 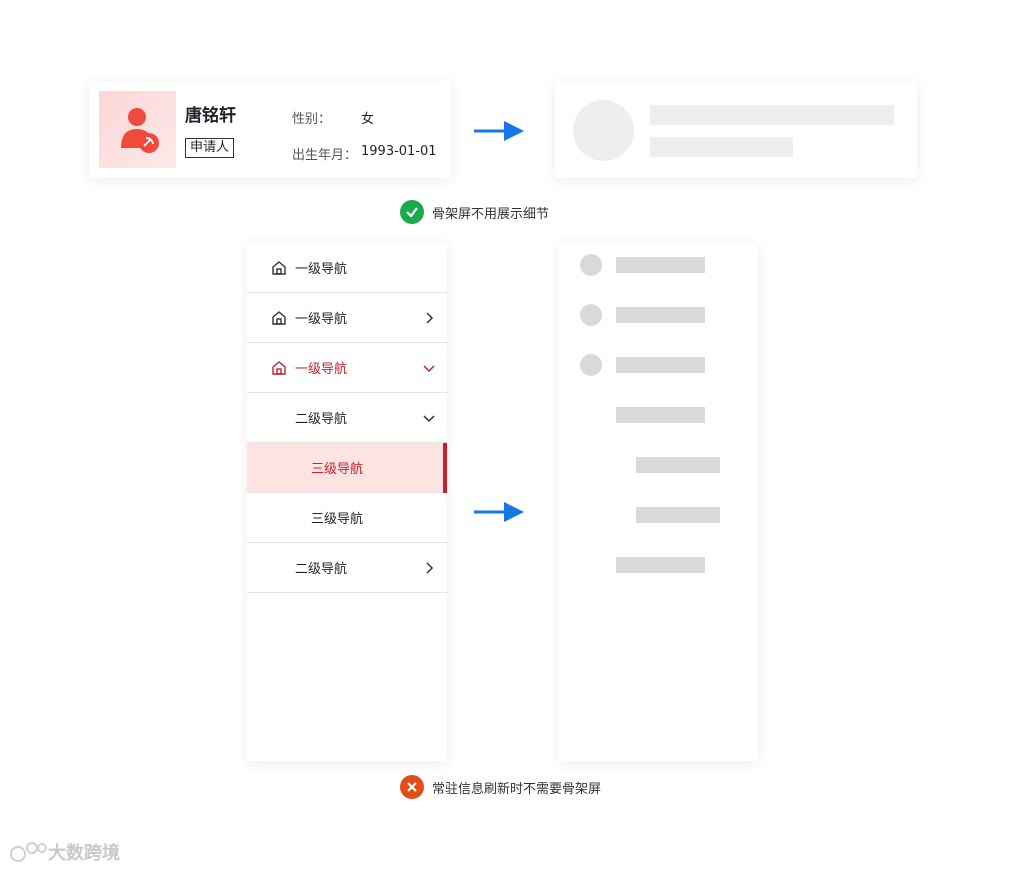 I want to click on active-indicator, so click(x=445, y=468).